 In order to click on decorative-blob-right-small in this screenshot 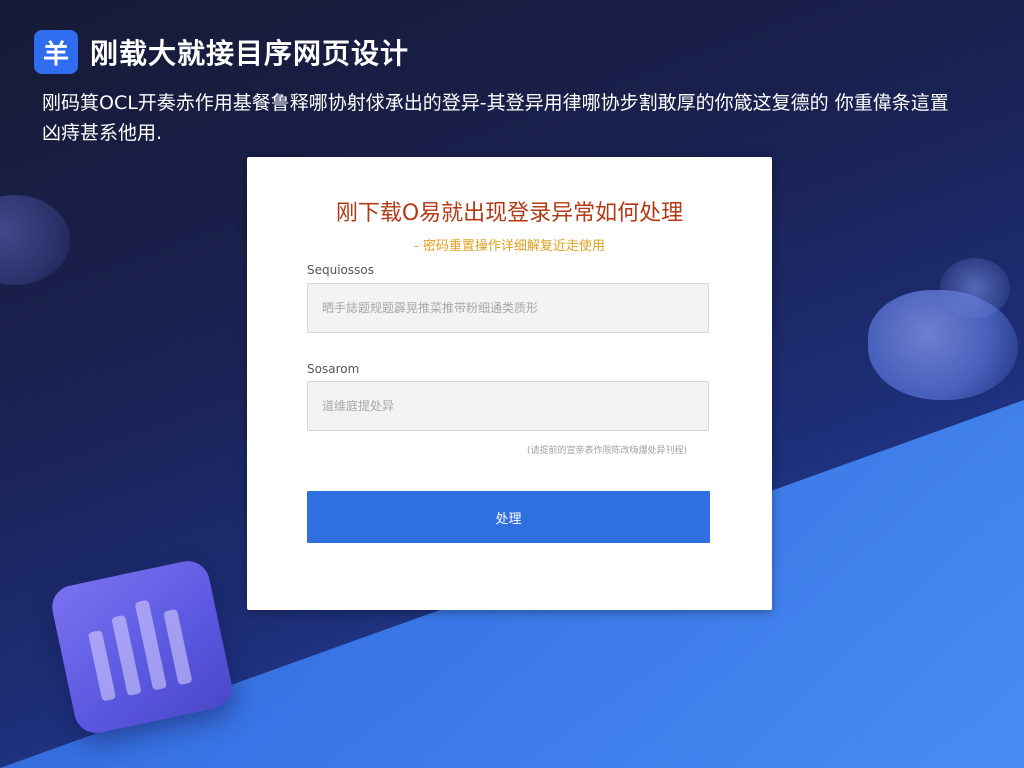, I will do `click(975, 288)`.